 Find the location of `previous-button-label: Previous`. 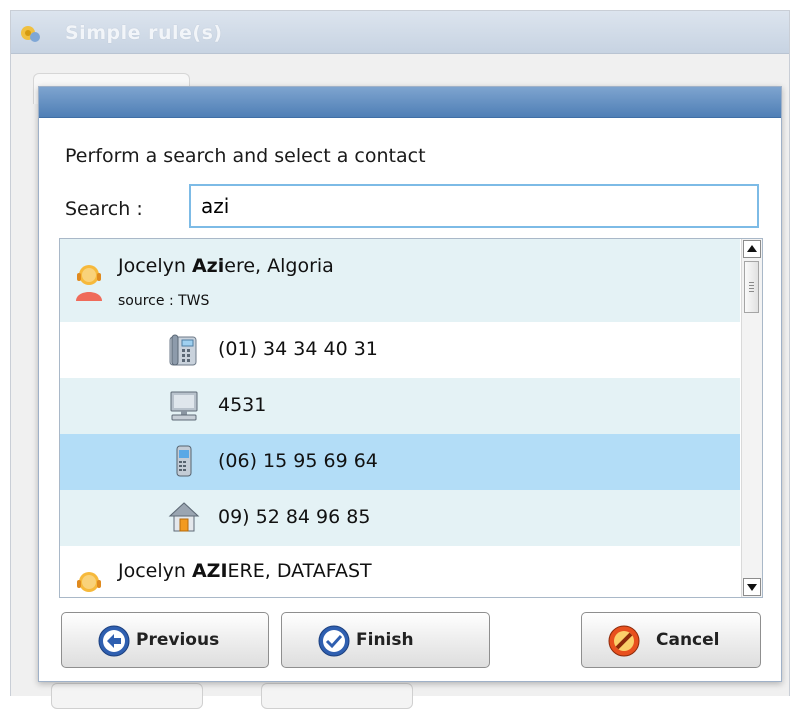

previous-button-label: Previous is located at coordinates (178, 640).